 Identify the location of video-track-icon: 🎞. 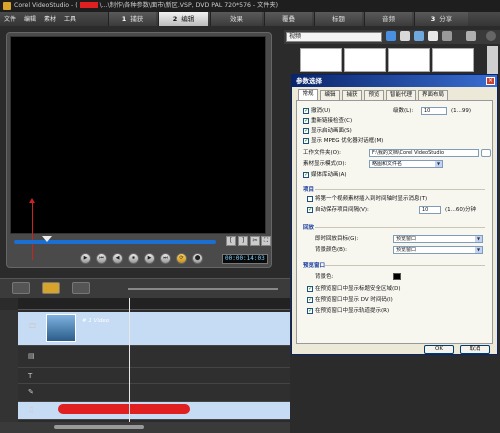
(32, 326).